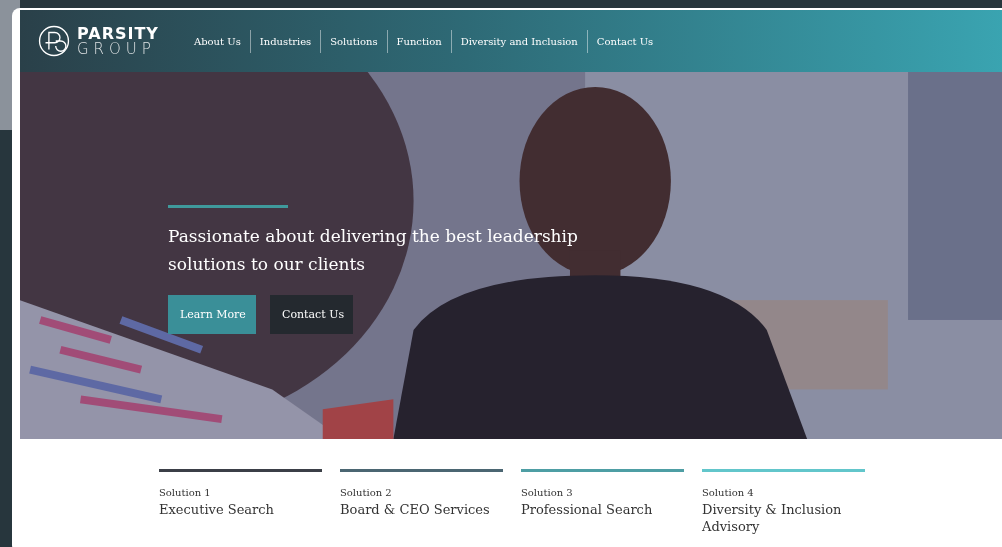  Describe the element at coordinates (54, 41) in the screenshot. I see `logo-icon` at that location.